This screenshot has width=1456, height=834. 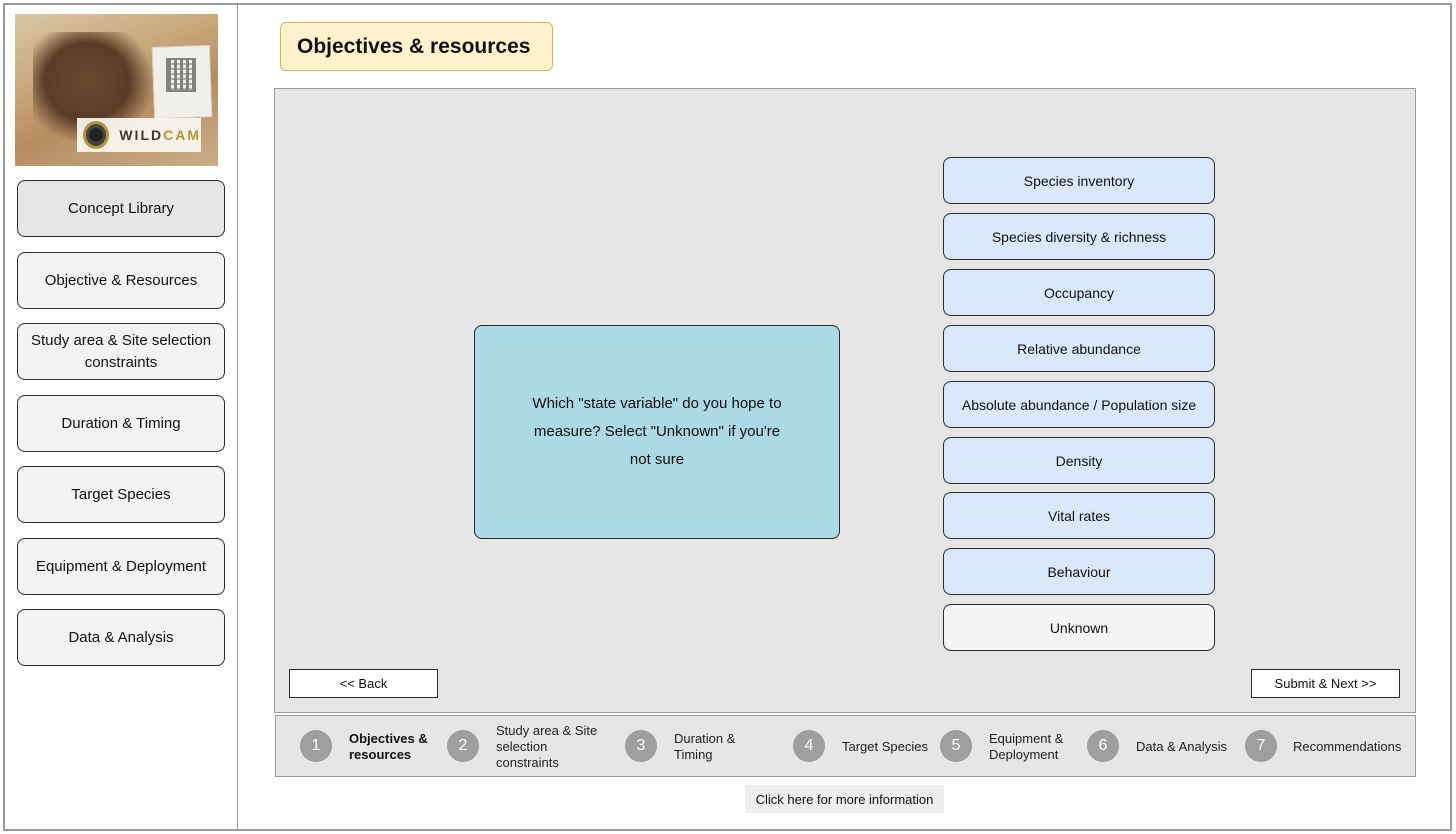 I want to click on submit-next-button: Submit & Next >>, so click(x=1325, y=683).